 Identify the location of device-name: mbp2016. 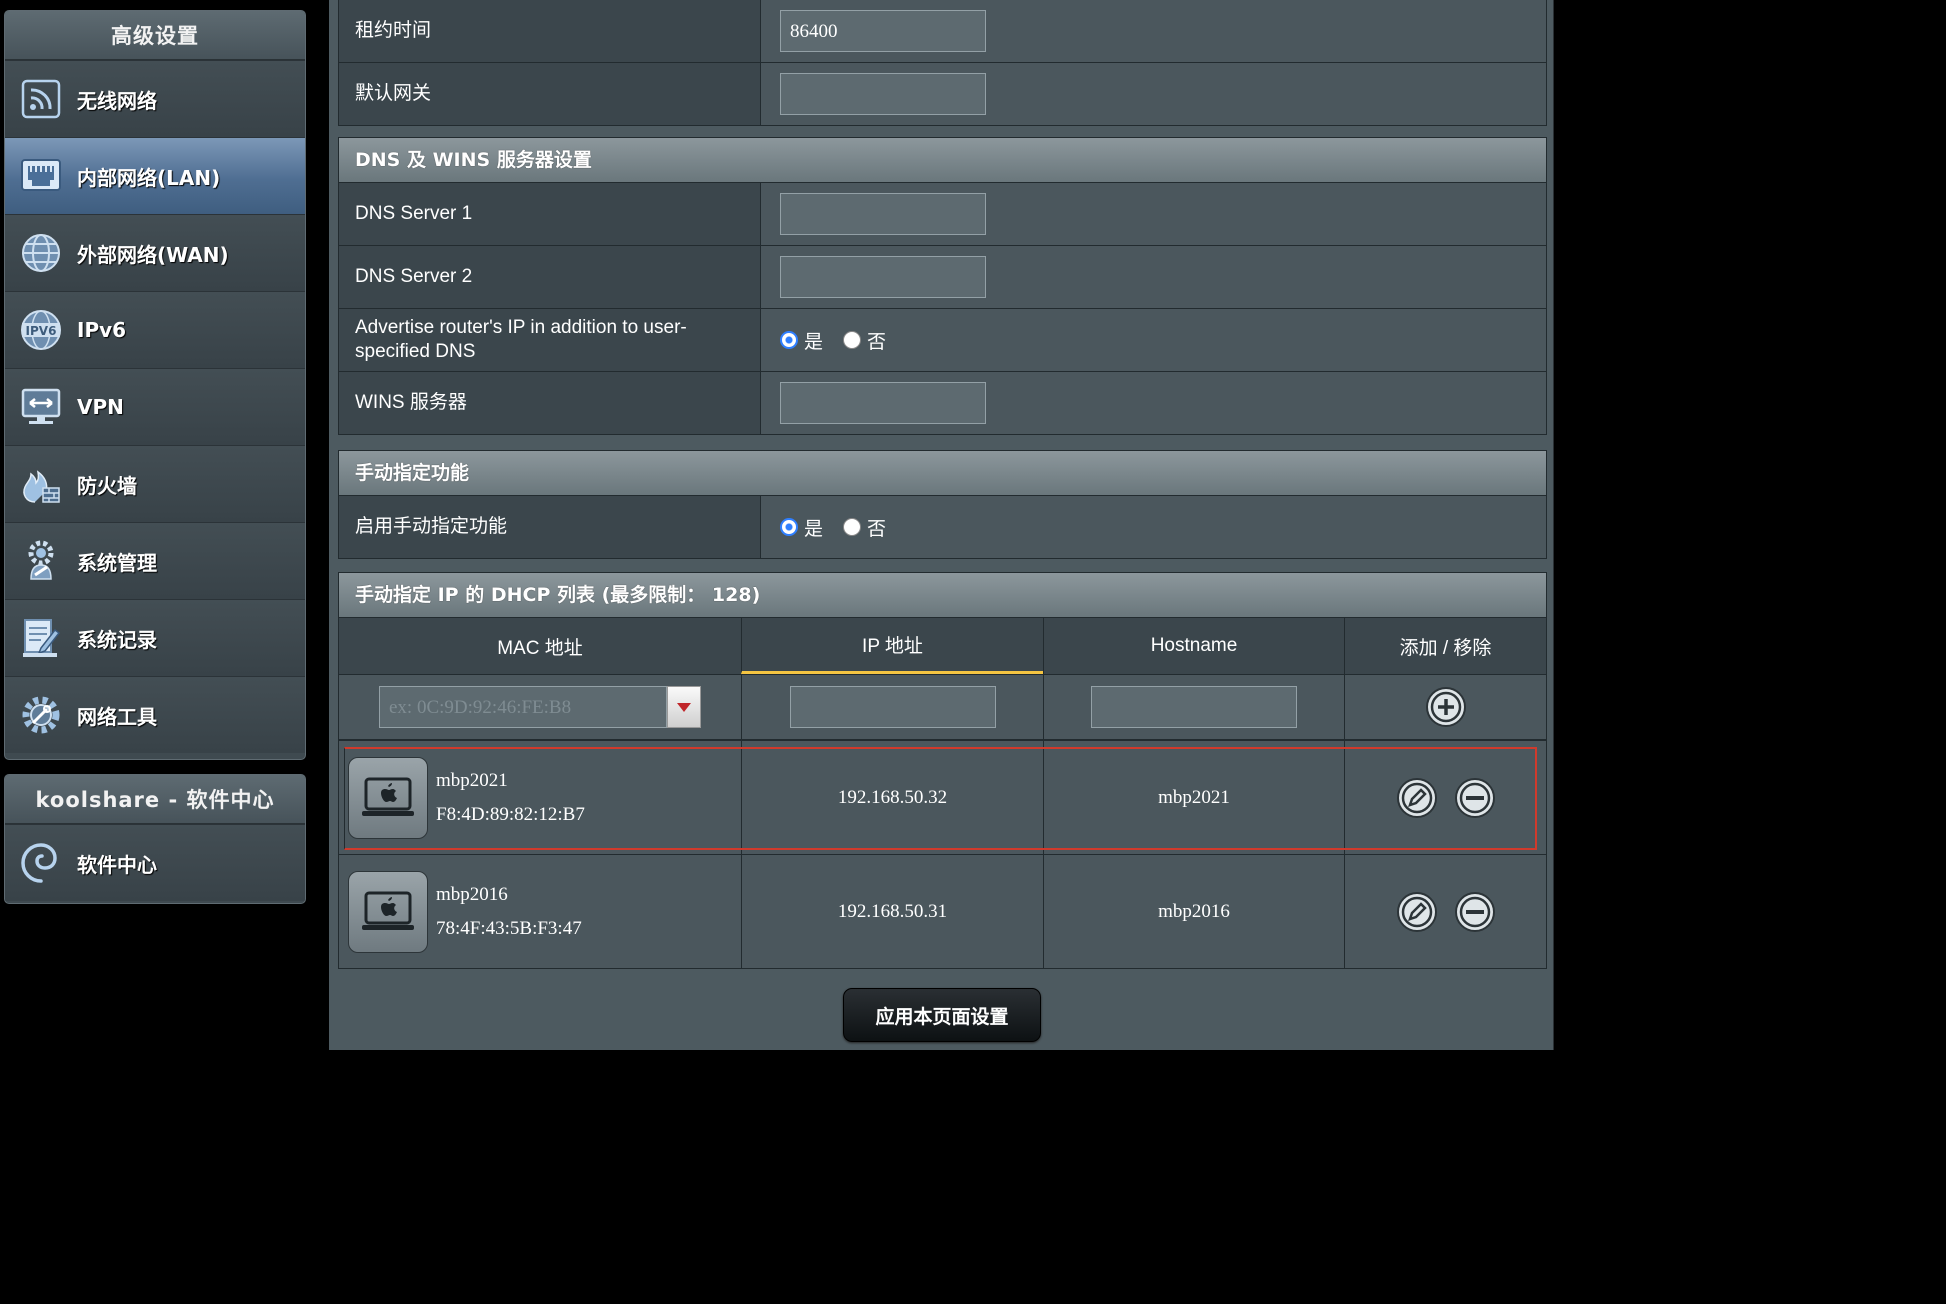
(472, 894).